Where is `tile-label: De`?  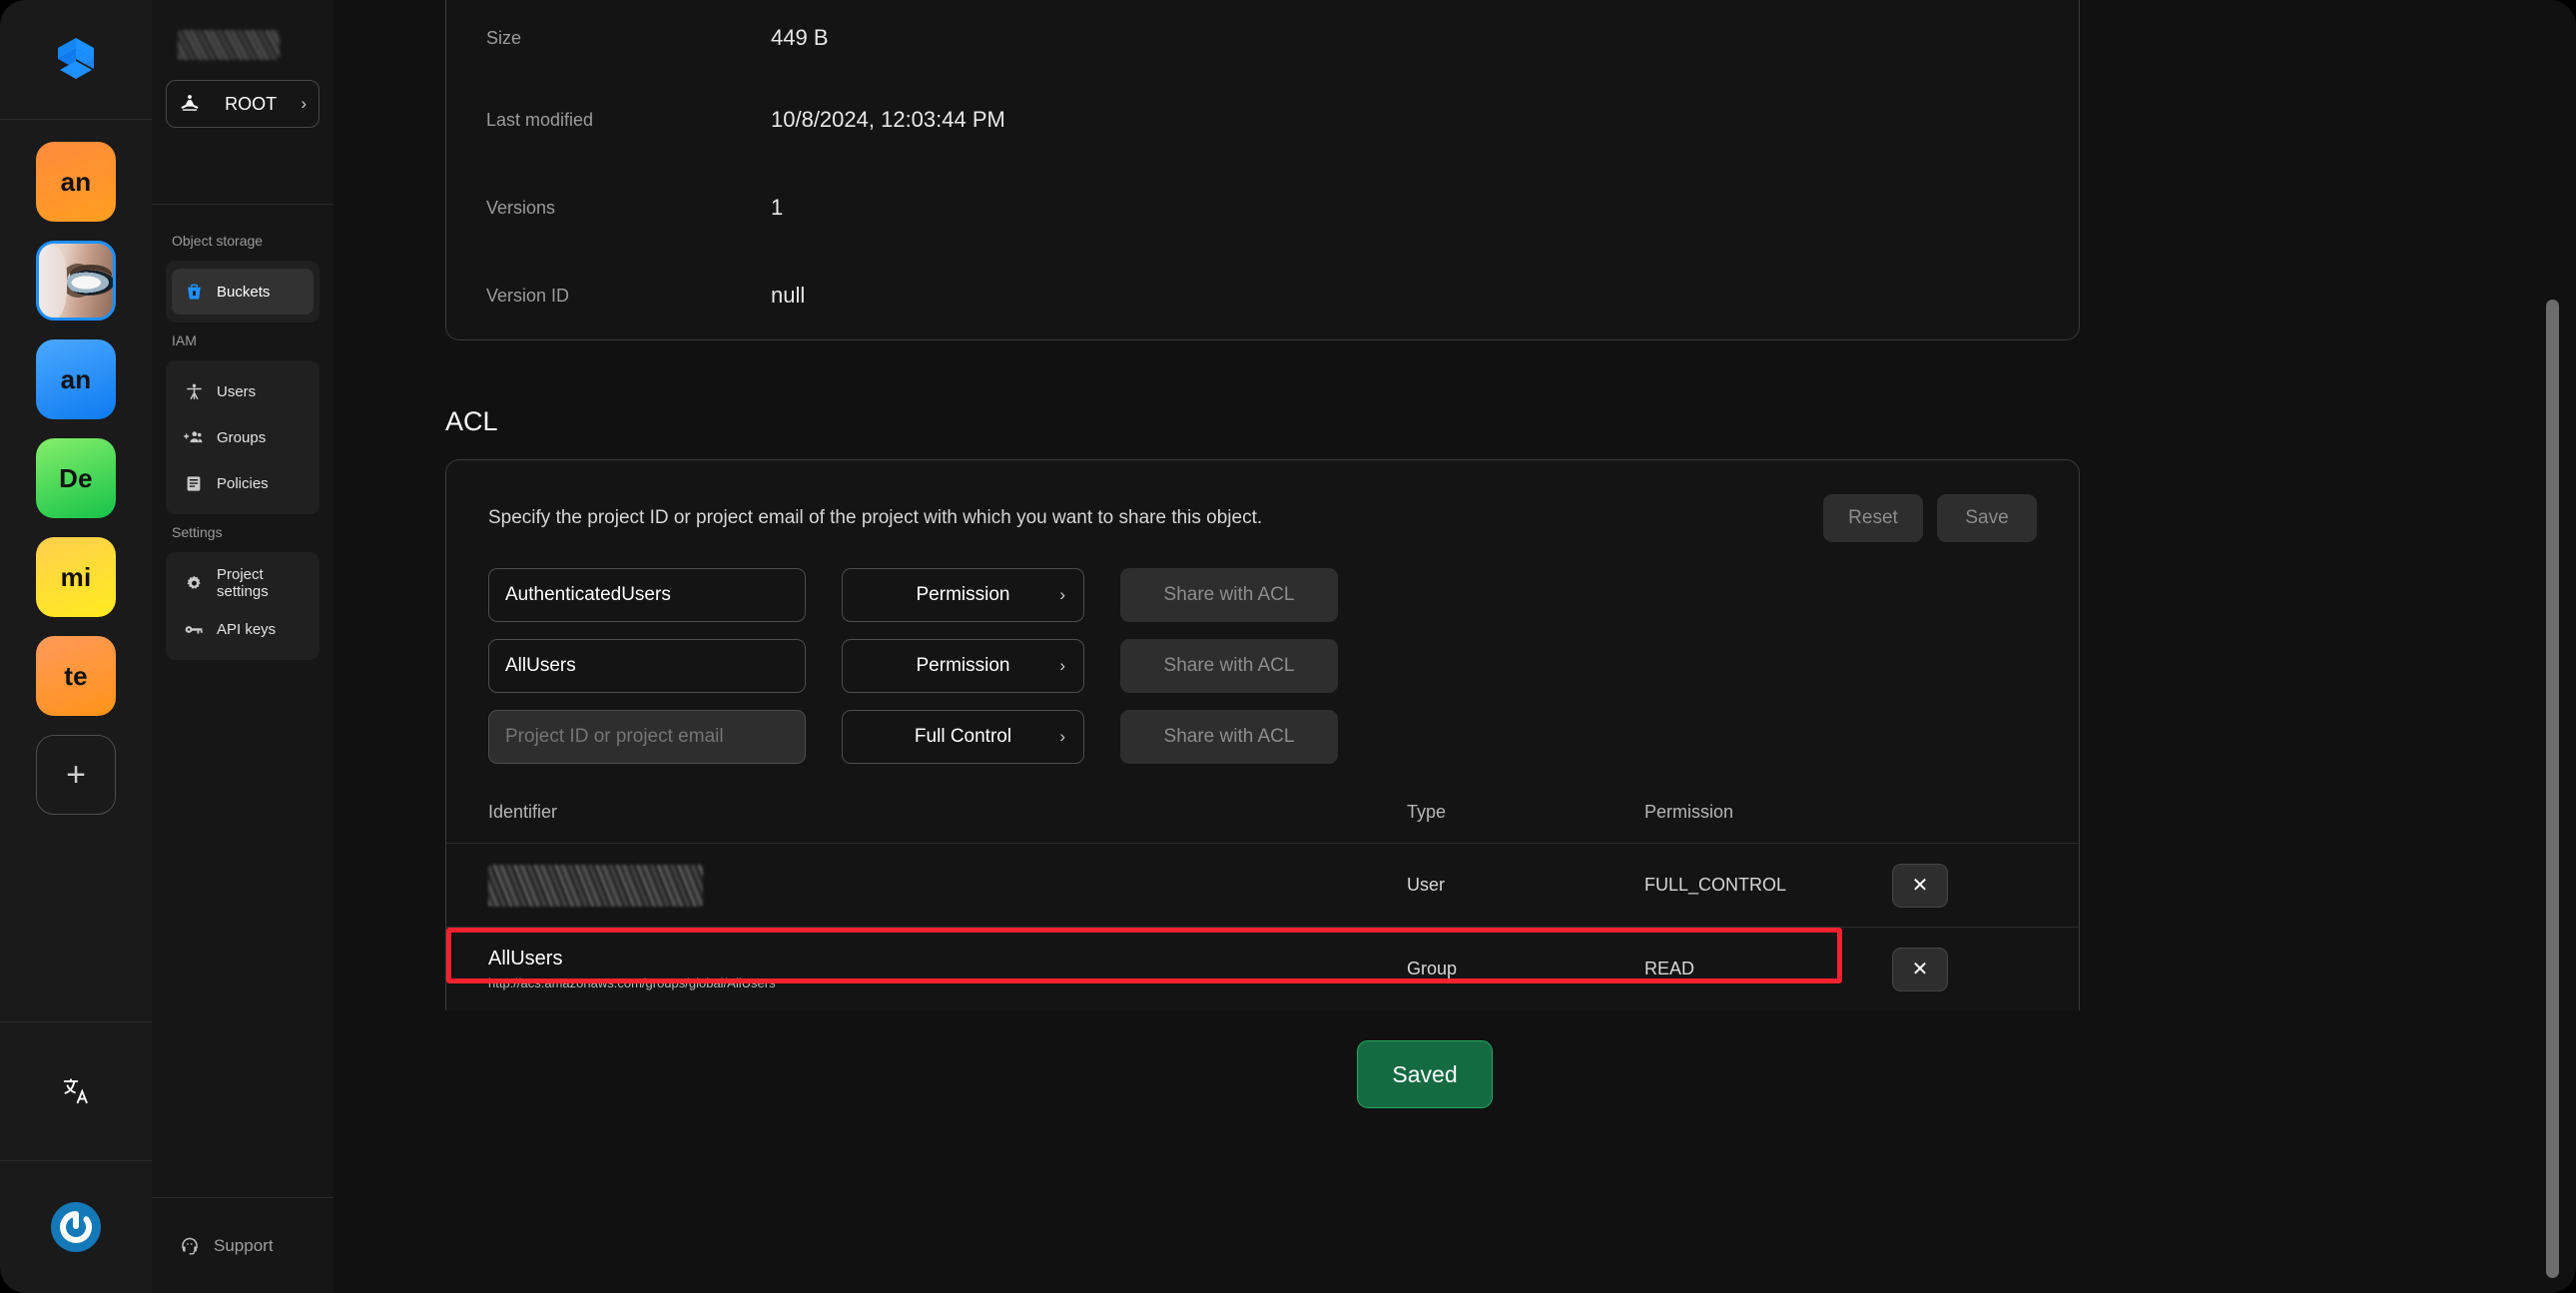 tile-label: De is located at coordinates (76, 477).